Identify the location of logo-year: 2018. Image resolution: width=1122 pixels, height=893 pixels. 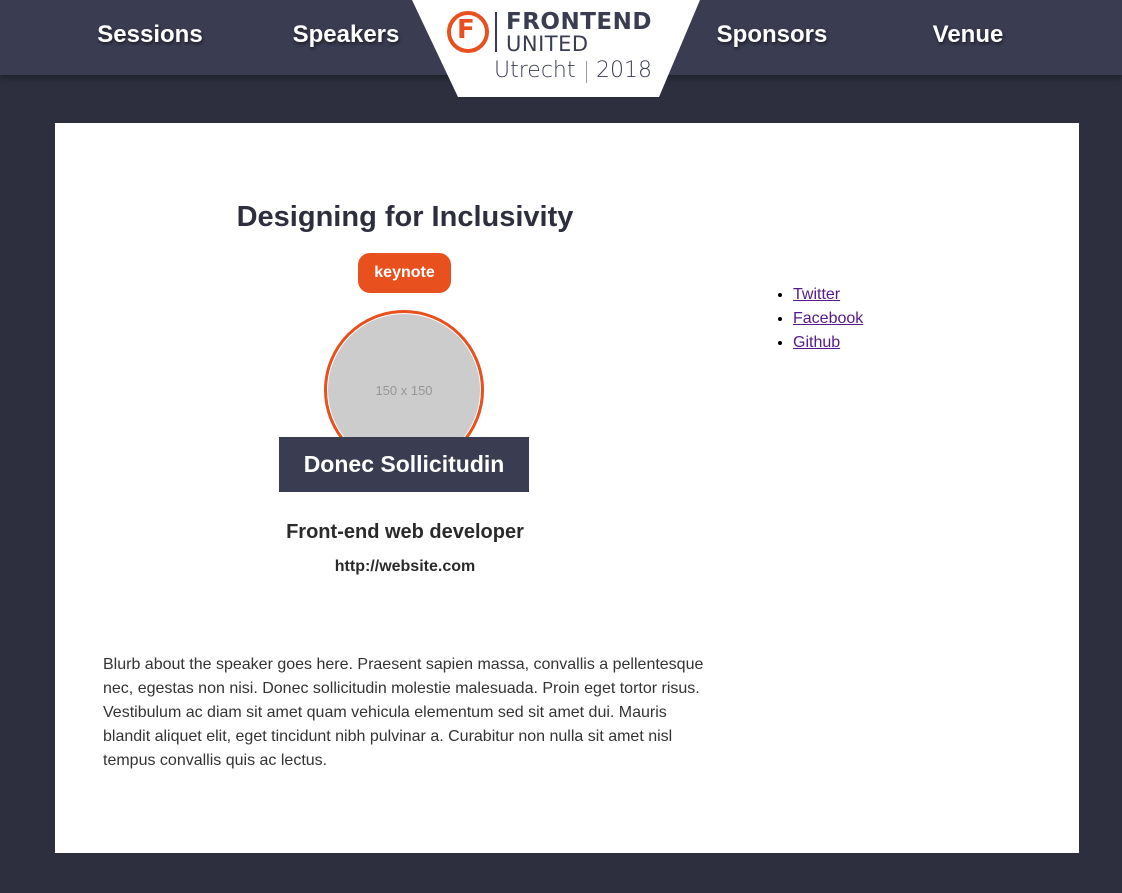
(624, 70).